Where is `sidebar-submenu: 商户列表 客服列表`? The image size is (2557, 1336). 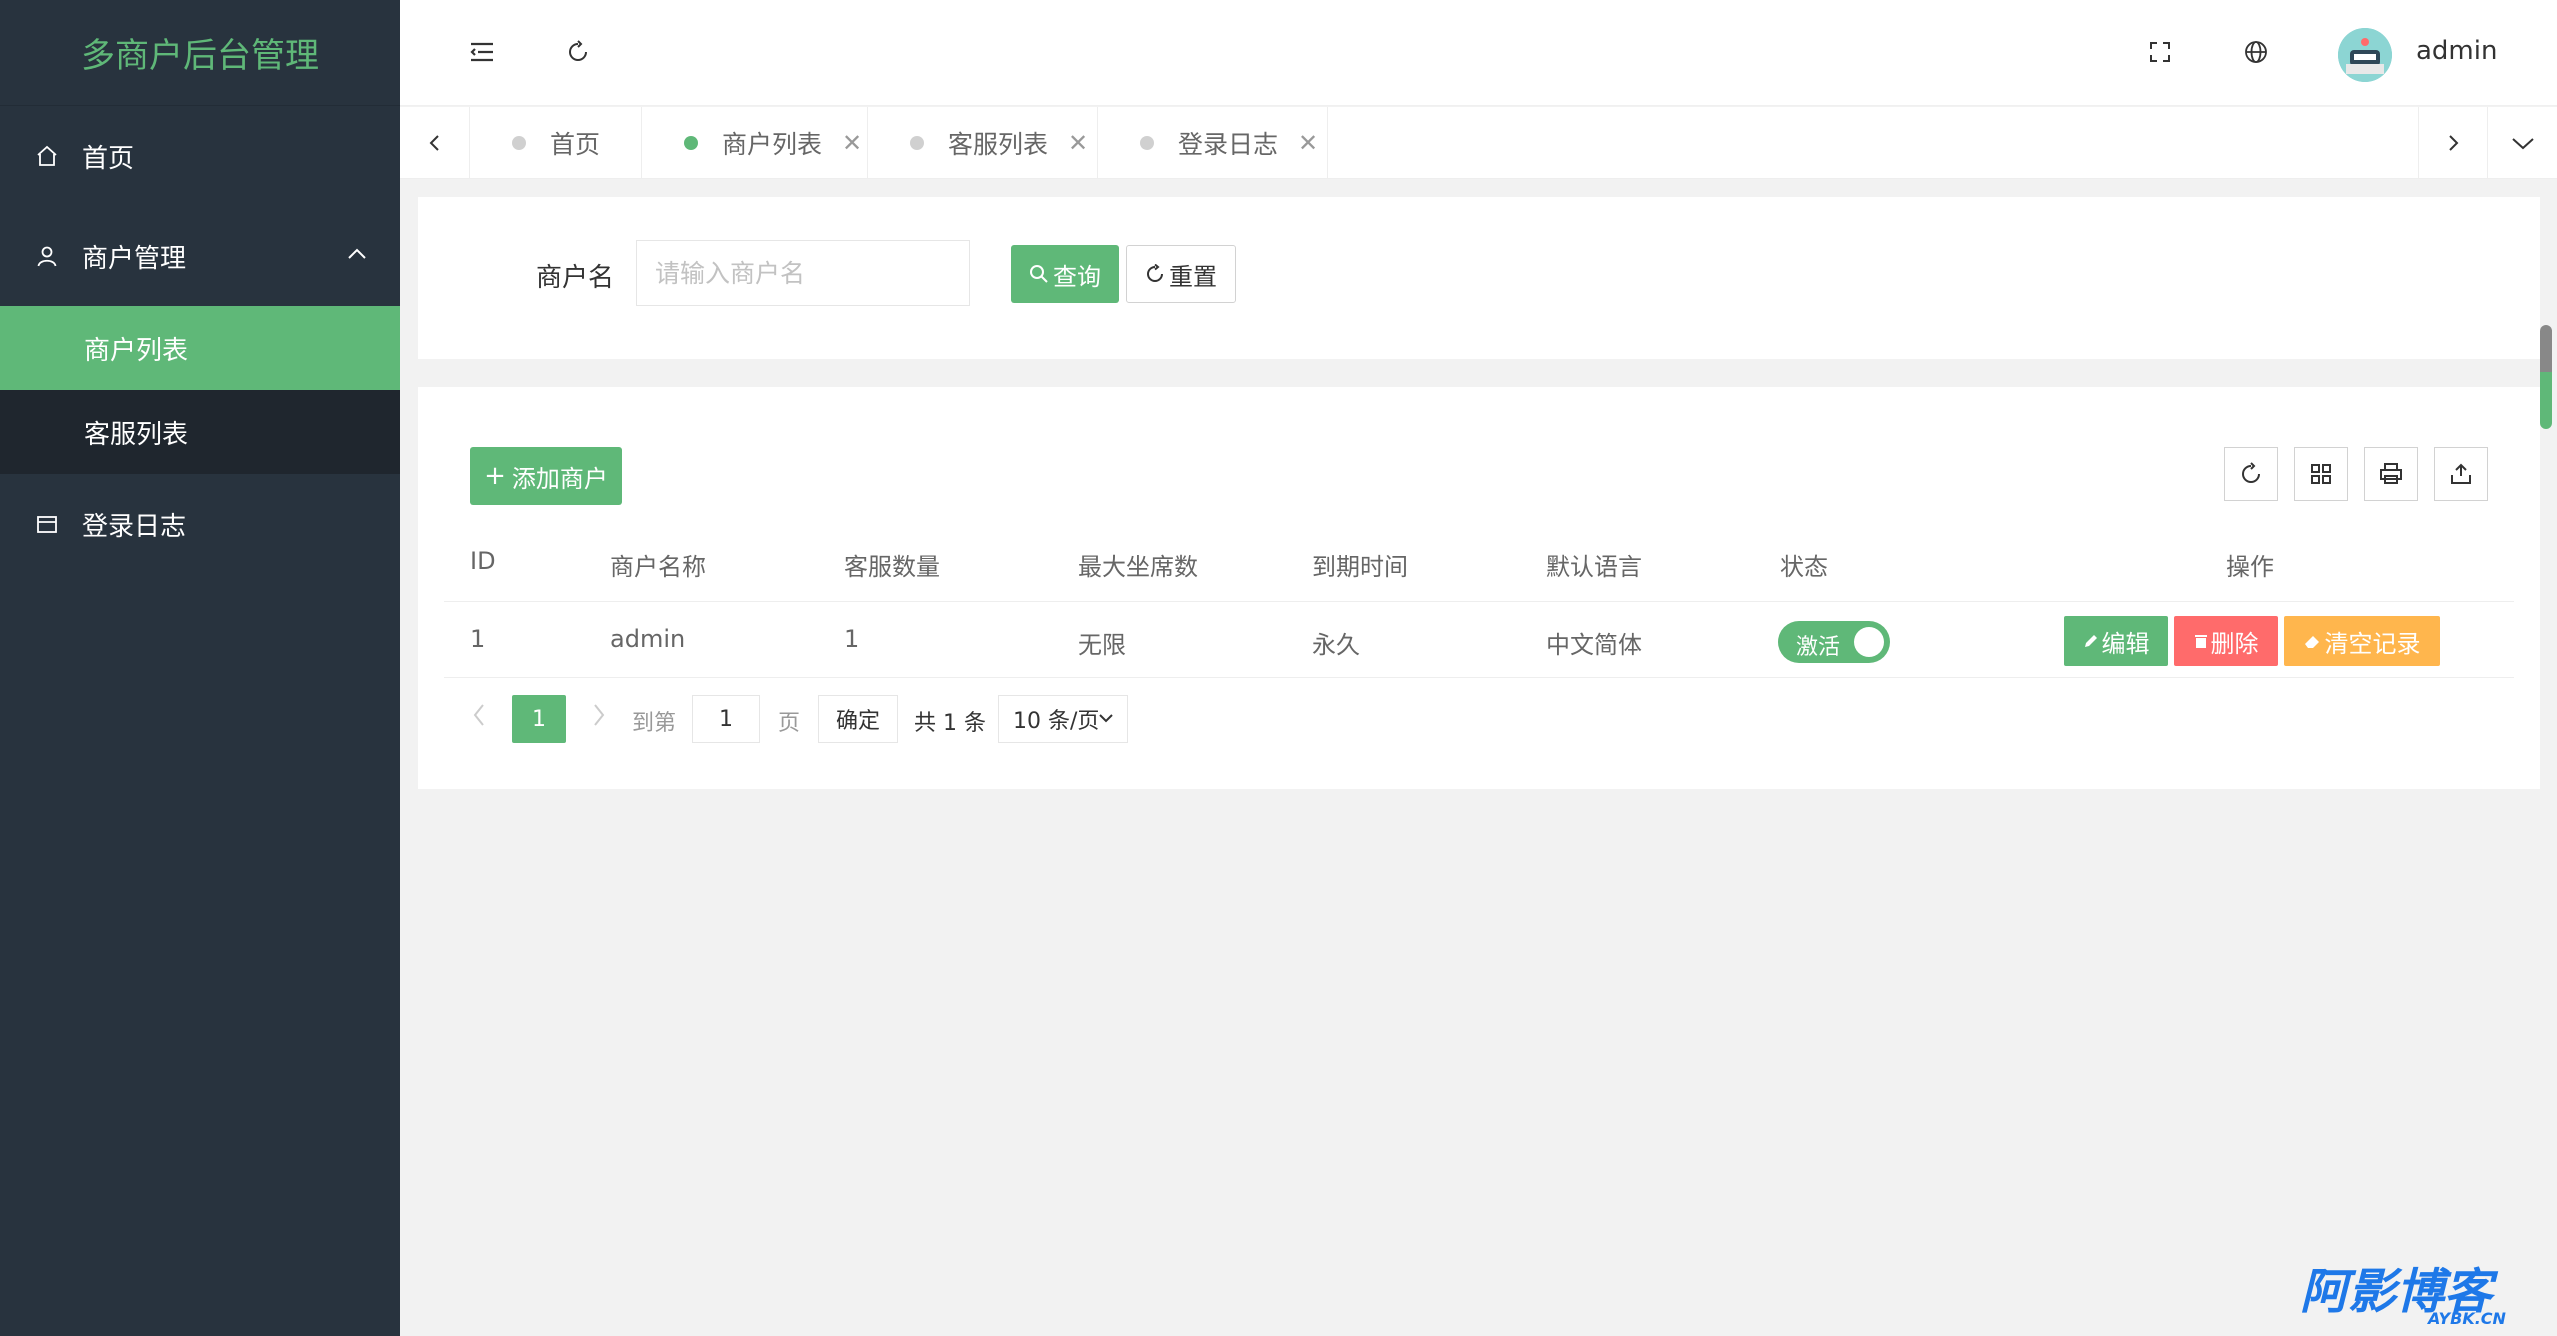 sidebar-submenu: 商户列表 客服列表 is located at coordinates (200, 390).